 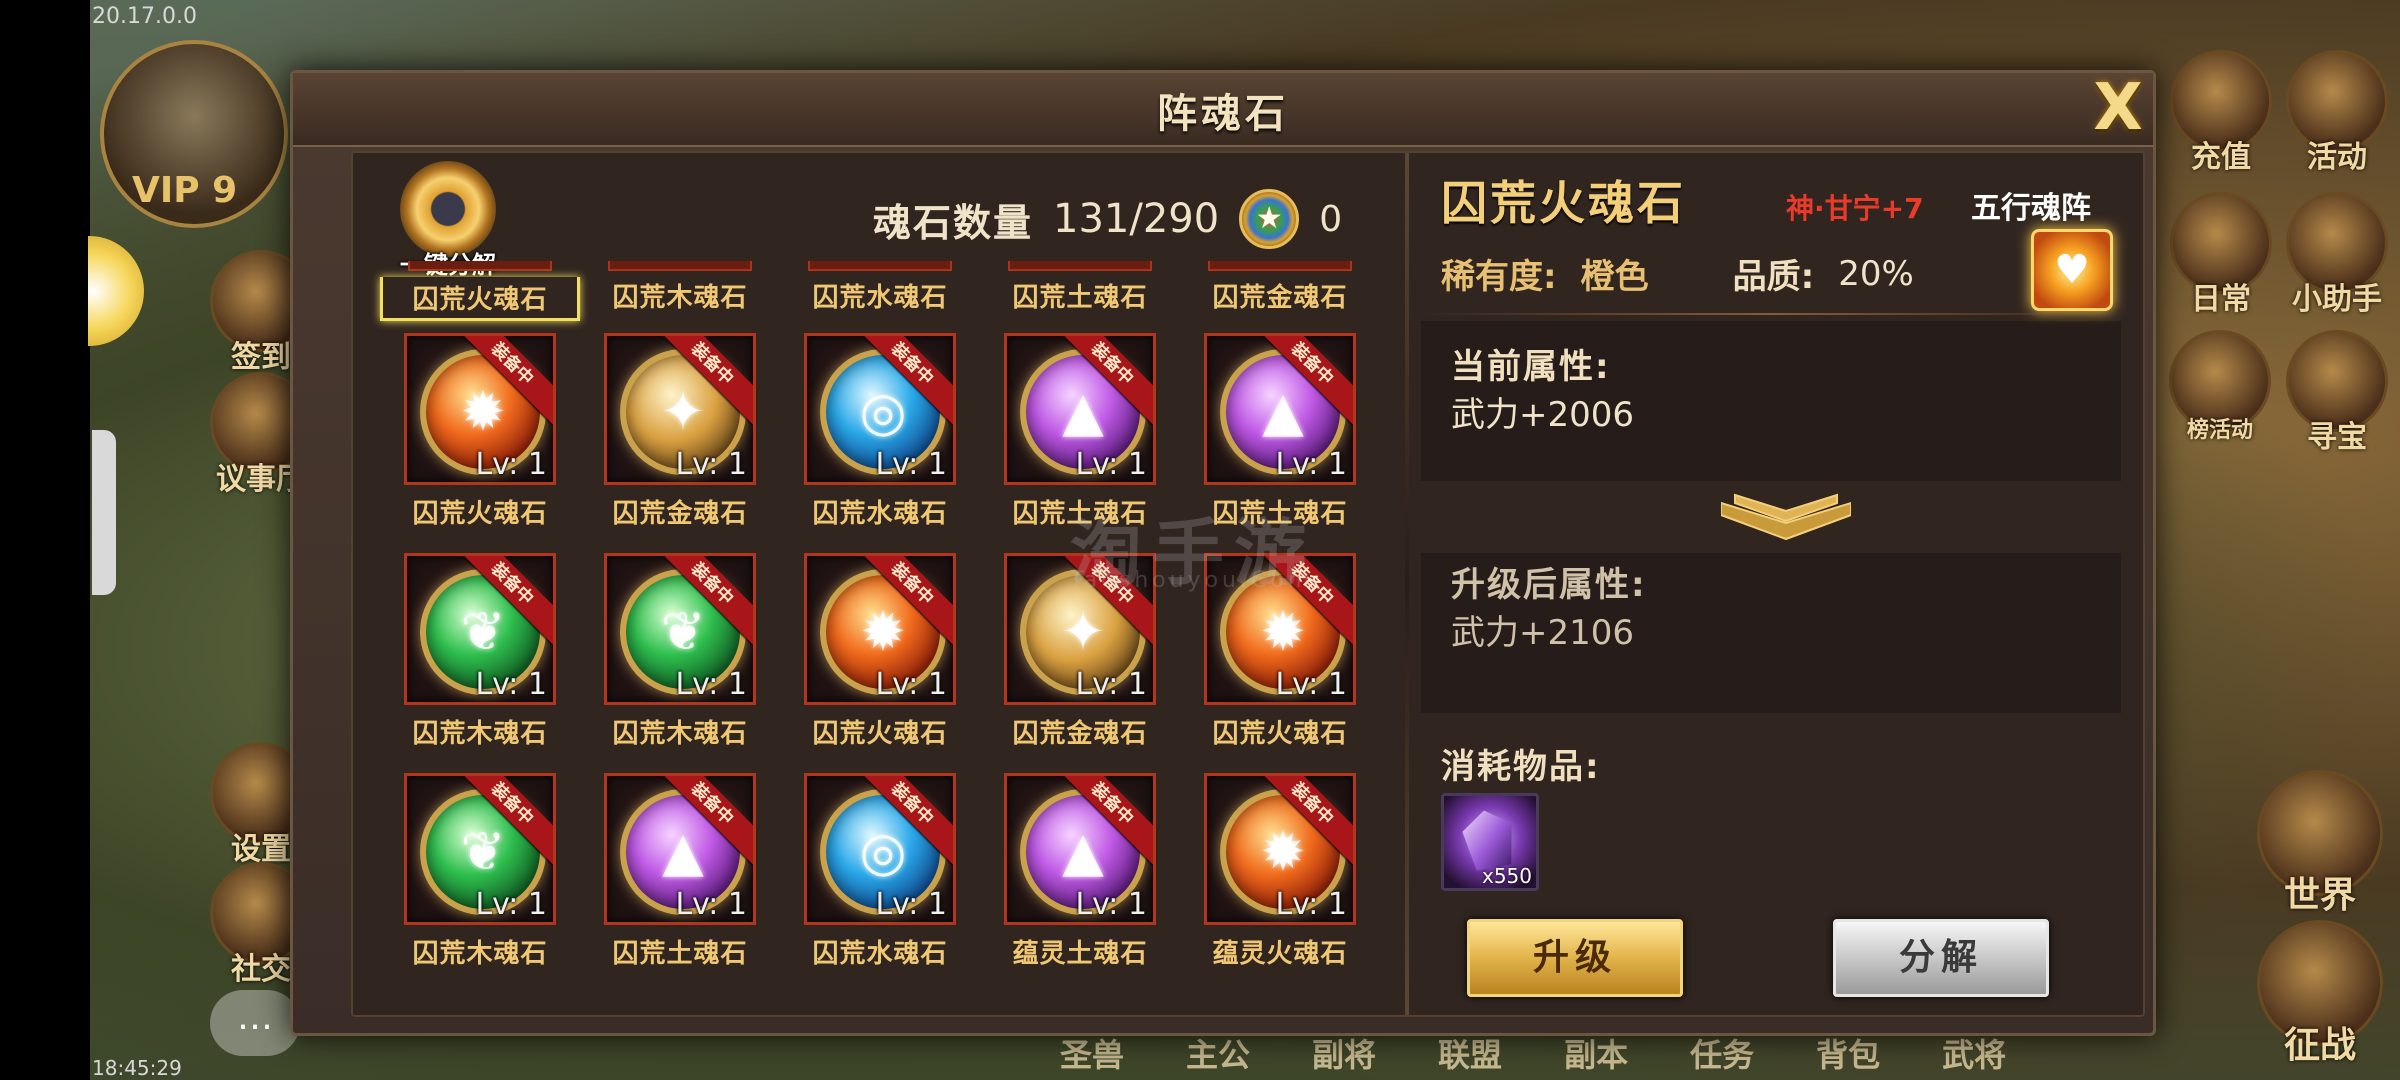 I want to click on rank-event-button: 榜活动, so click(x=2220, y=387).